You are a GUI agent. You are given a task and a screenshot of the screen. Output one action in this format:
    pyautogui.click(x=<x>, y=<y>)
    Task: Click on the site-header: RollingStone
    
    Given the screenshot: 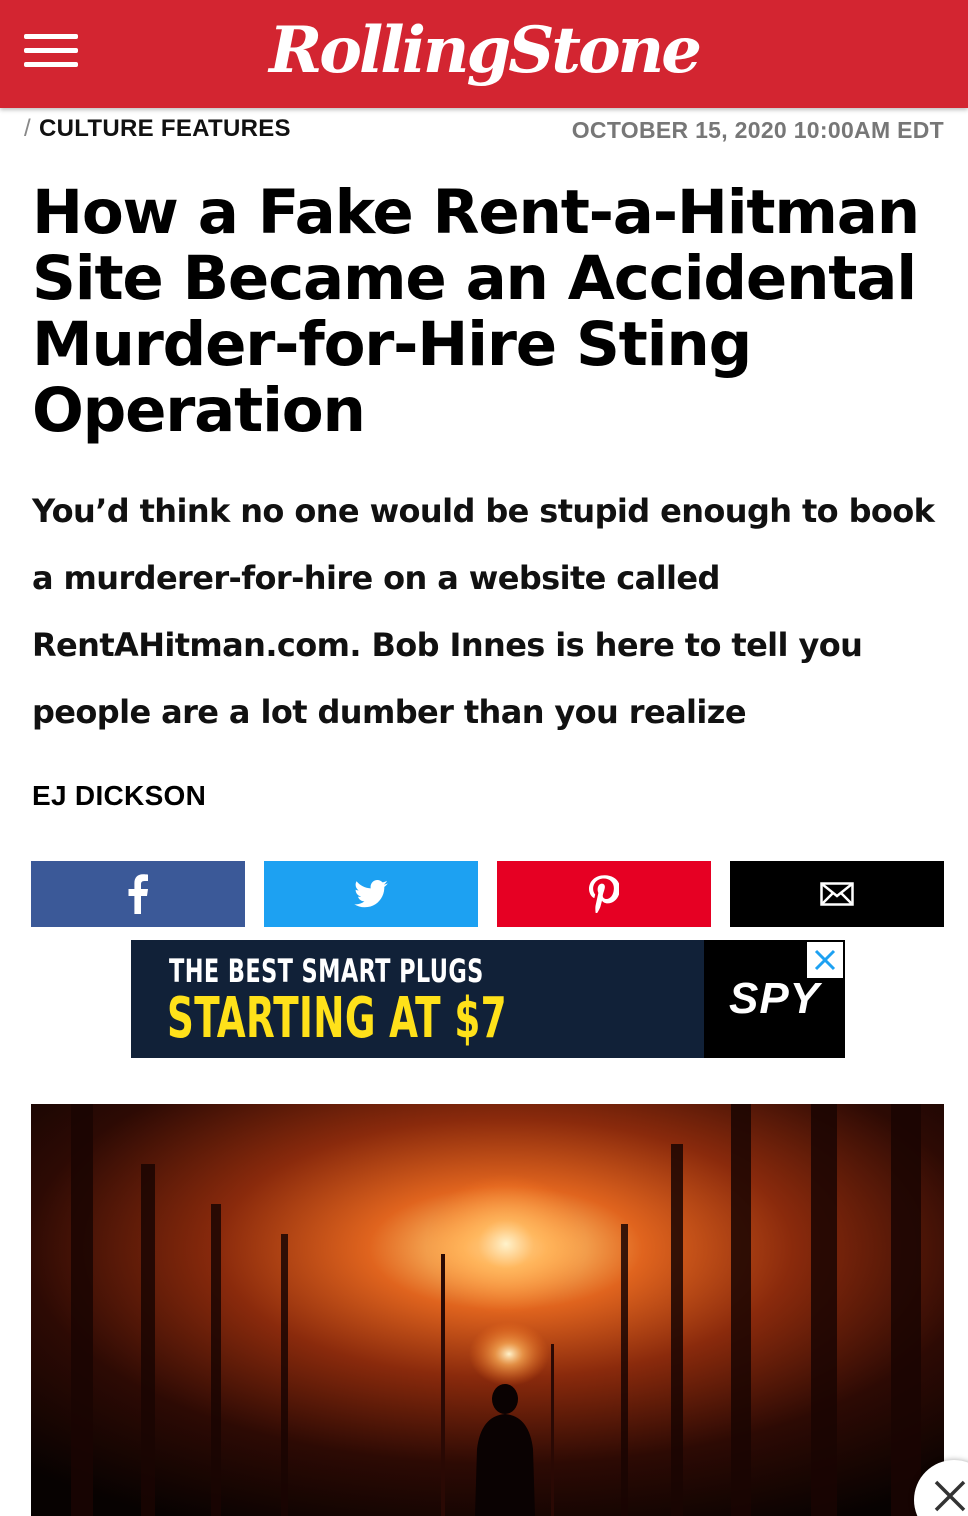 What is the action you would take?
    pyautogui.click(x=484, y=54)
    